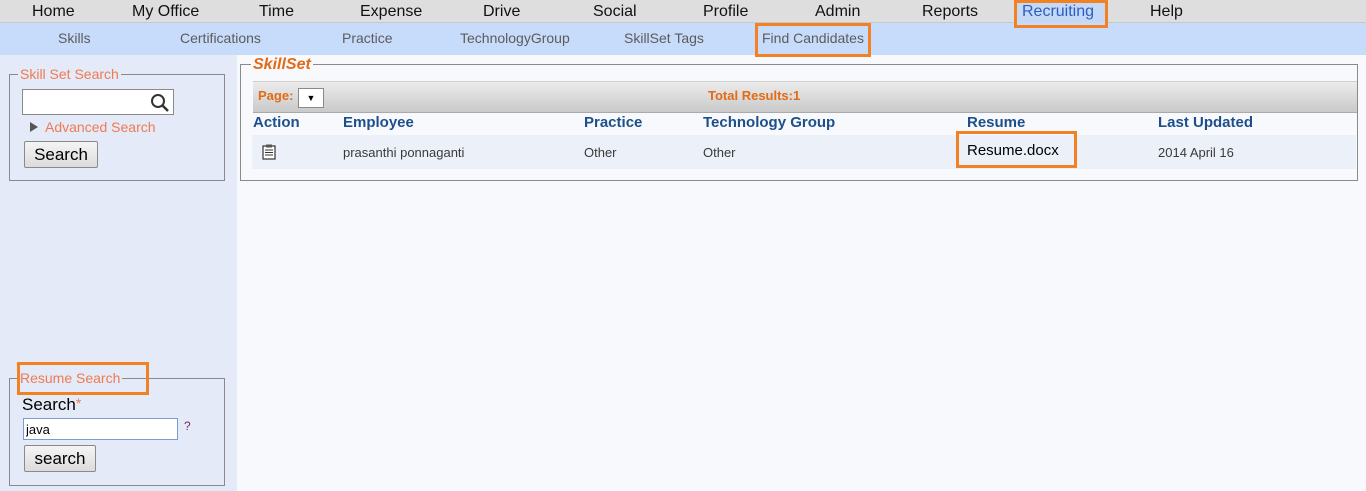  What do you see at coordinates (378, 122) in the screenshot?
I see `column-header-employee: Employee` at bounding box center [378, 122].